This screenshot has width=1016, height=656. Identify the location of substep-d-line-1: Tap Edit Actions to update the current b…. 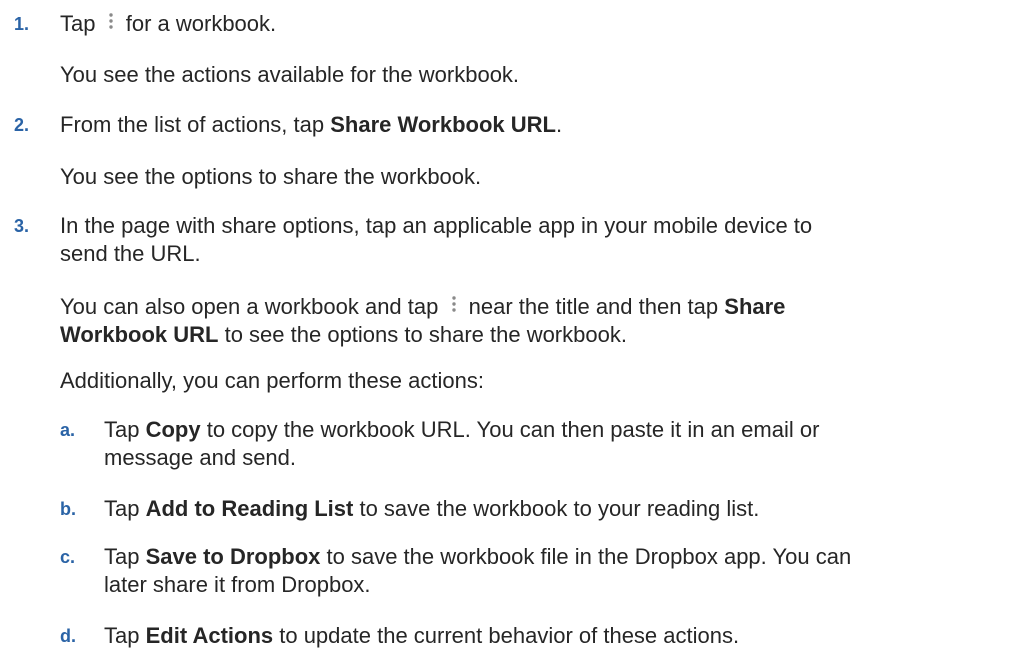
(421, 636).